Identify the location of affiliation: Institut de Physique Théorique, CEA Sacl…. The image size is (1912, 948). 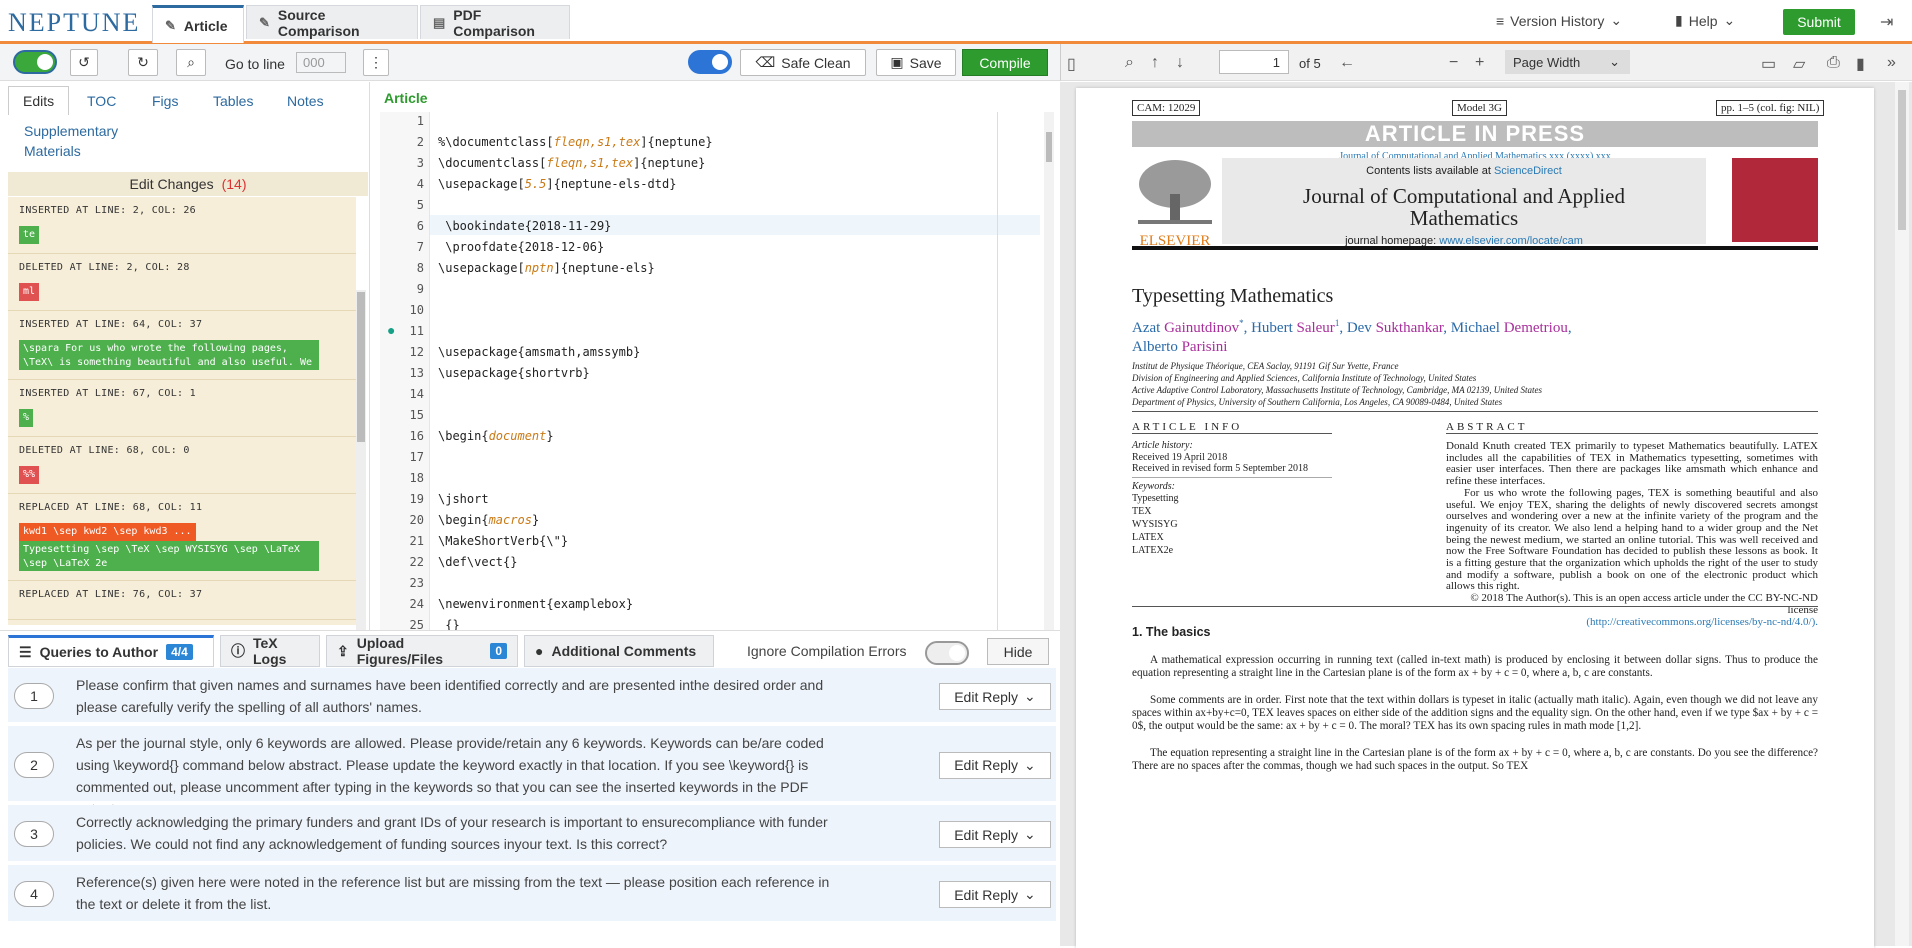
(1265, 366).